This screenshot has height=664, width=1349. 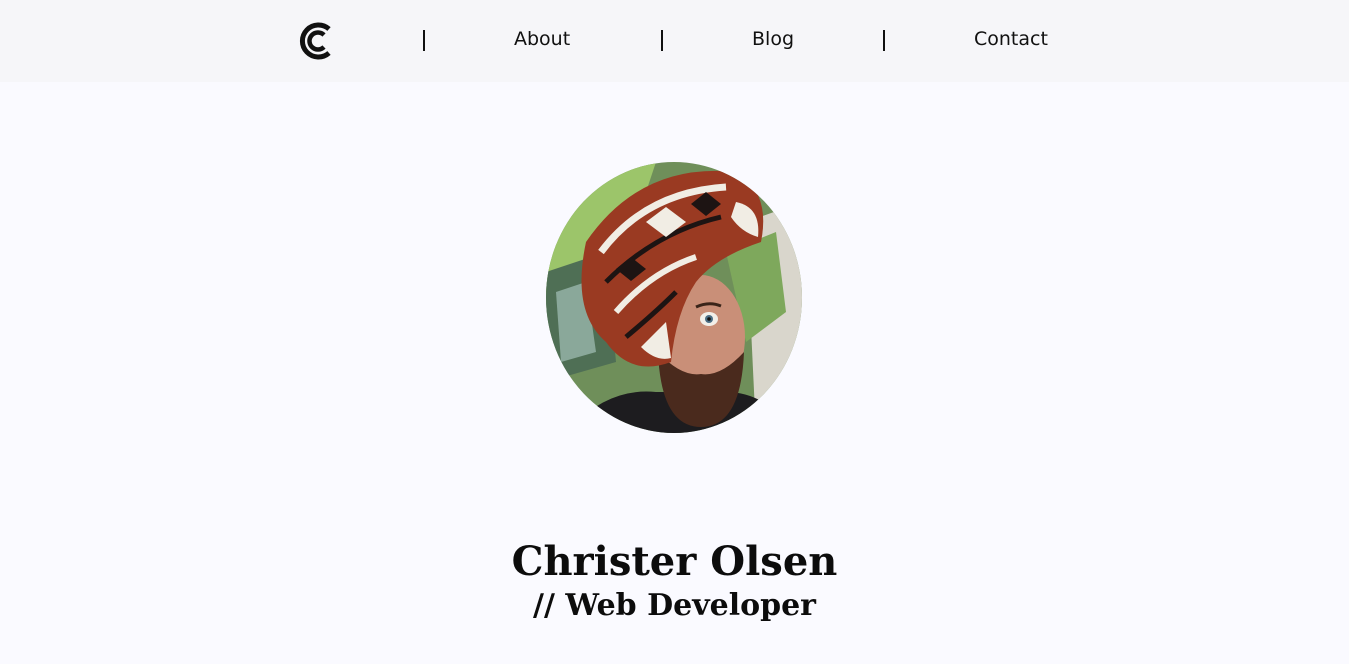 What do you see at coordinates (674, 561) in the screenshot?
I see `profile-name: Christer Olsen` at bounding box center [674, 561].